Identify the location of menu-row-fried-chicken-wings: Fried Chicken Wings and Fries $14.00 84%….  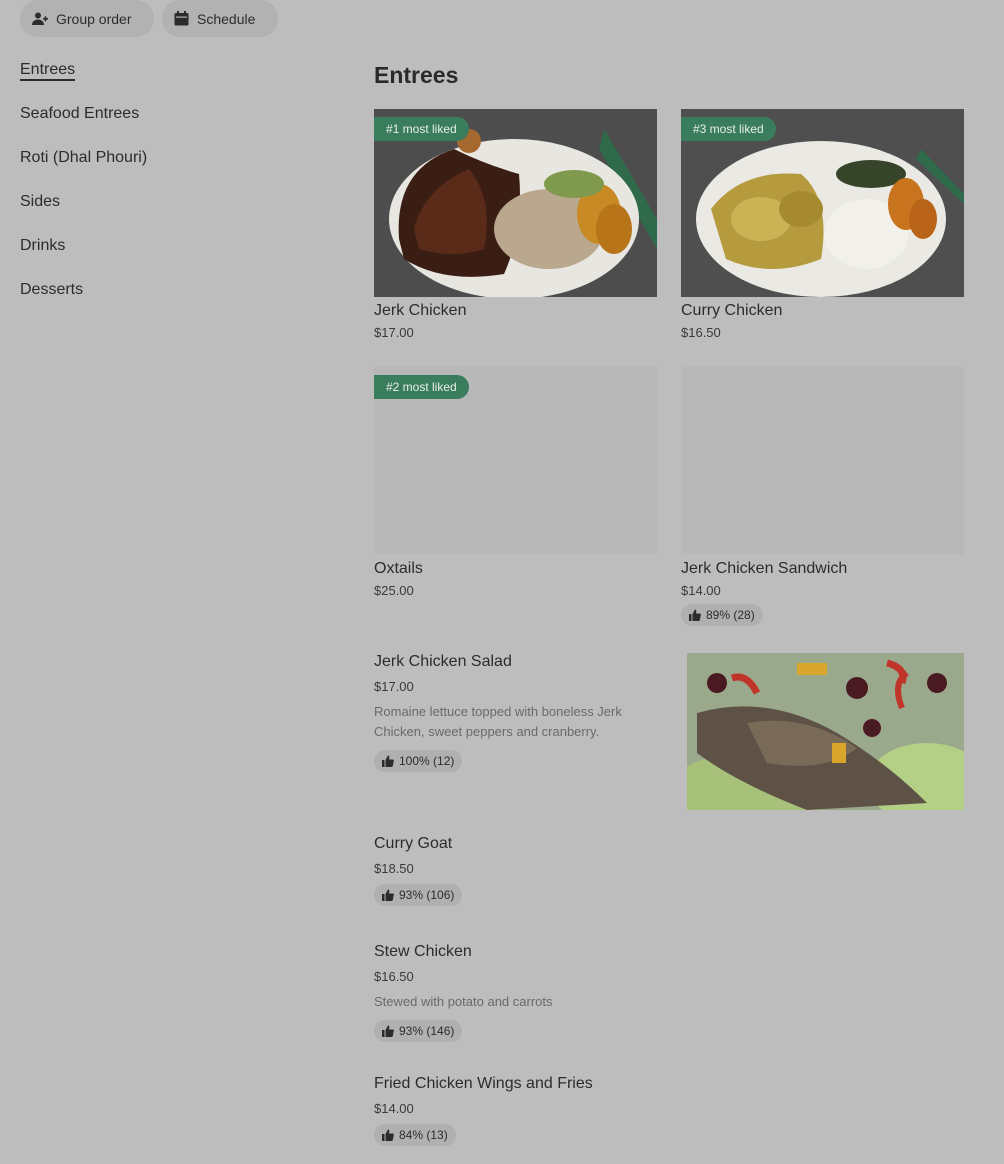
(669, 1110).